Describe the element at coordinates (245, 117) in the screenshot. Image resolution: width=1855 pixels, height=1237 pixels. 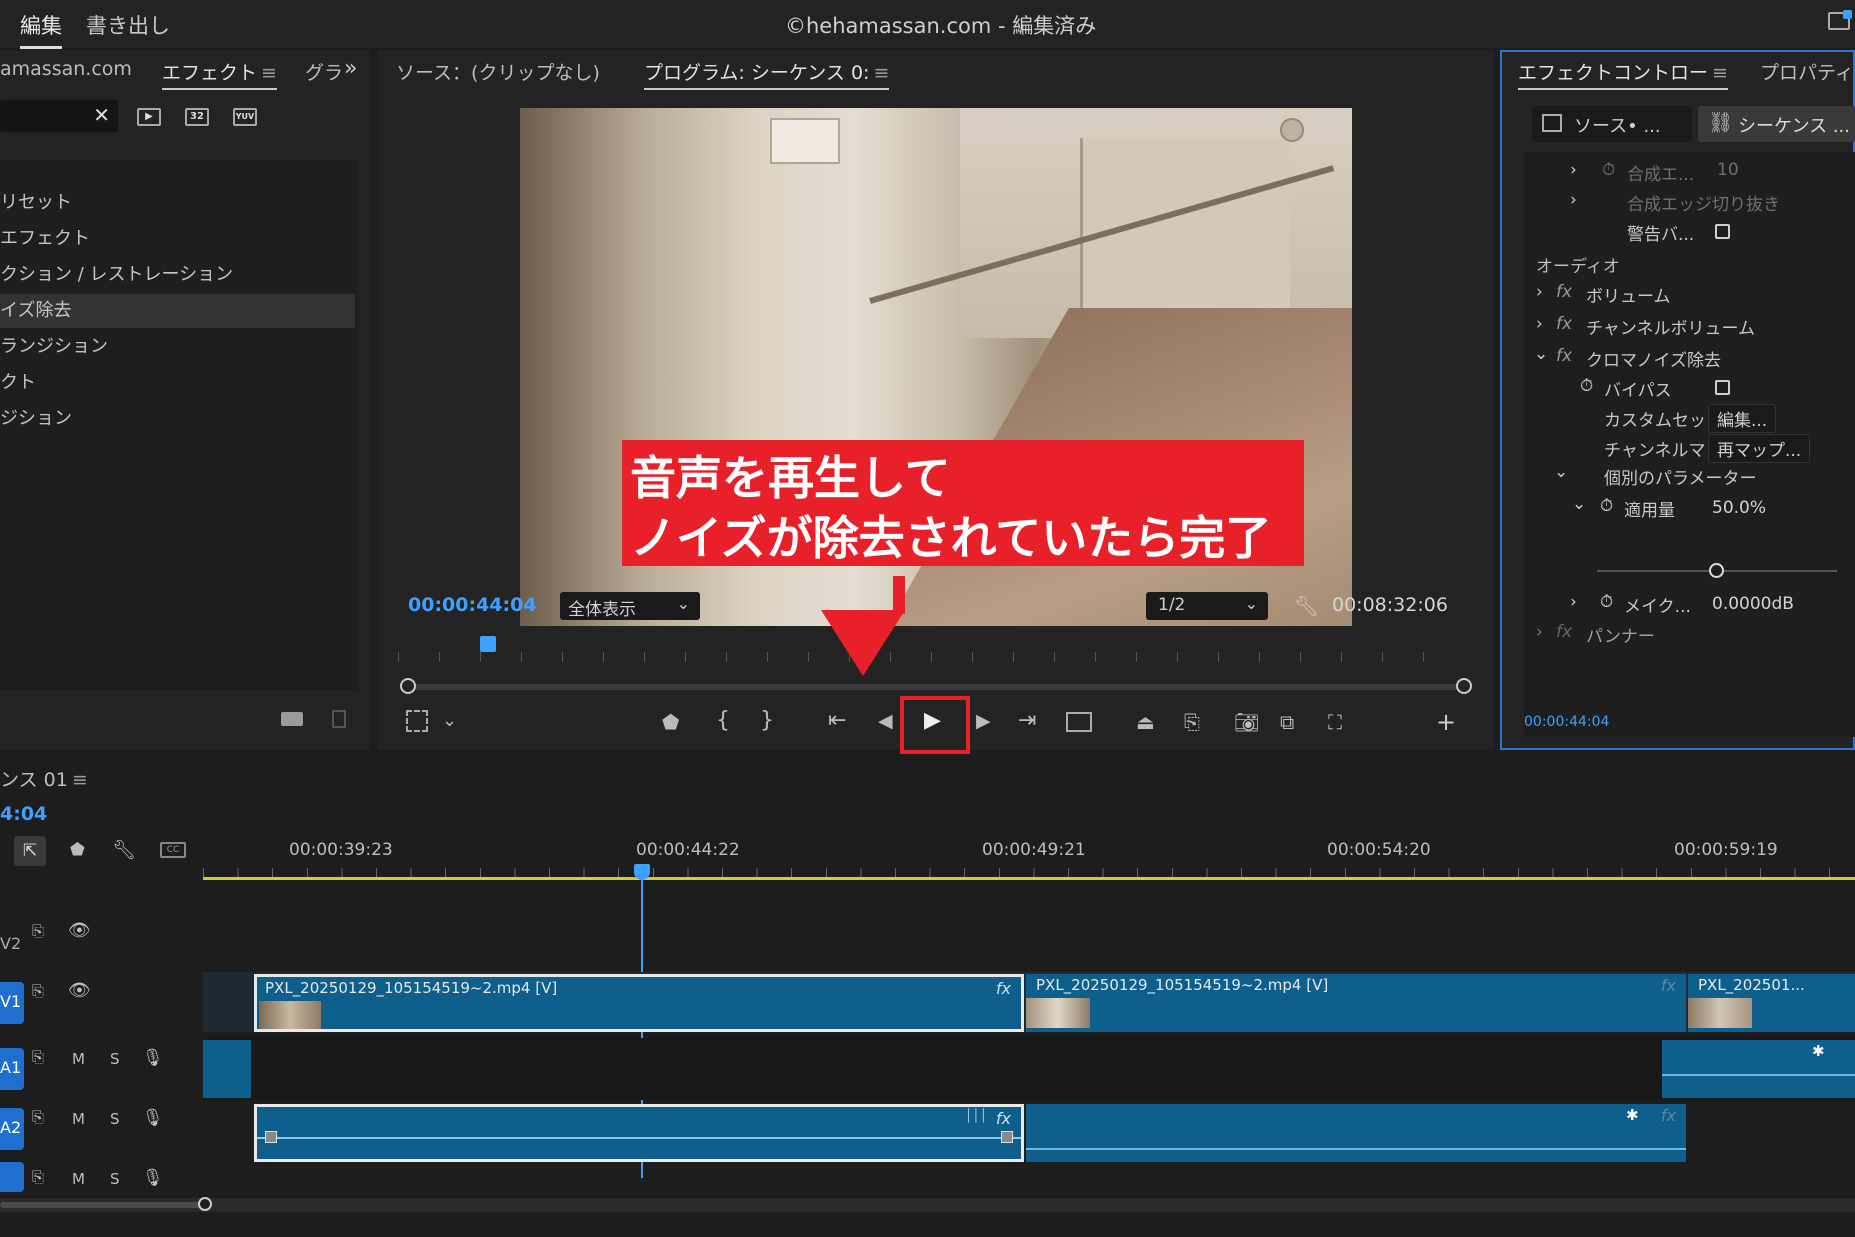
I see `yuv-effects-icon: YUV` at that location.